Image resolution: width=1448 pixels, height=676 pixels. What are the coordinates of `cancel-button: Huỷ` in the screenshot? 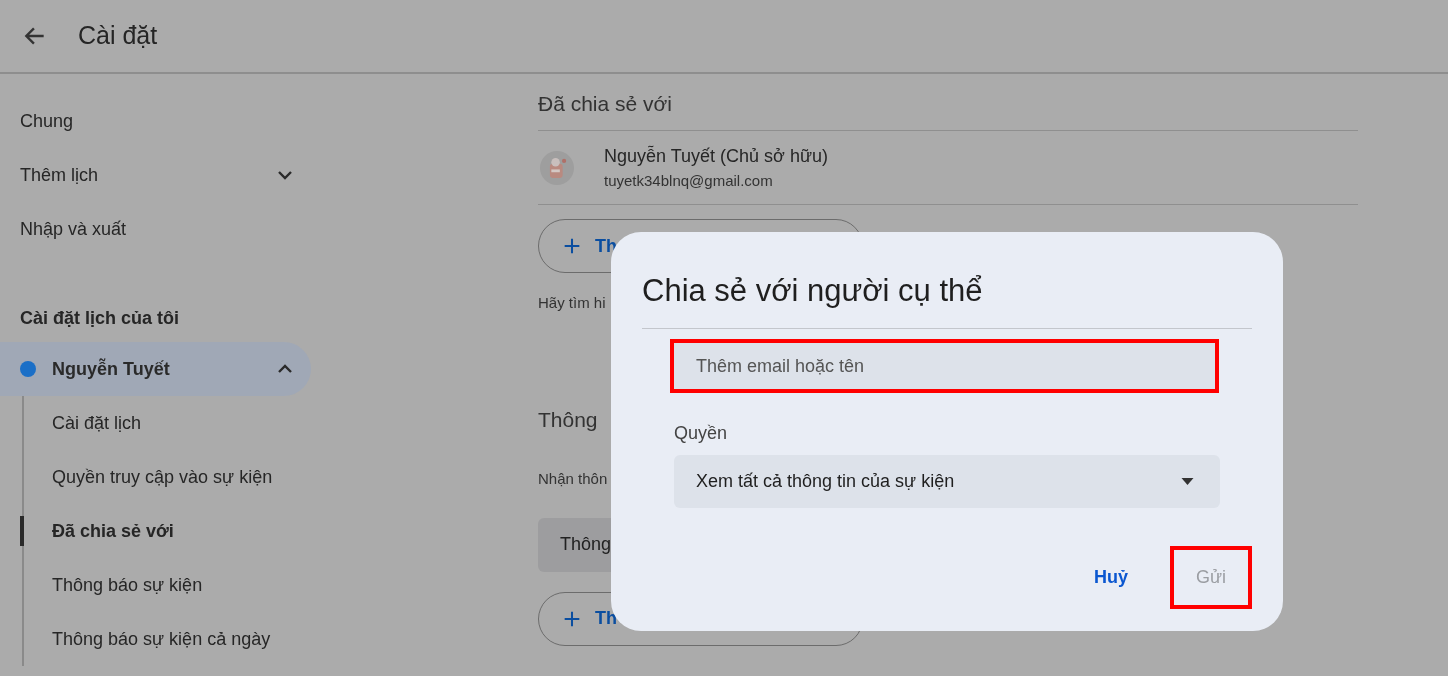 It's located at (1110, 577).